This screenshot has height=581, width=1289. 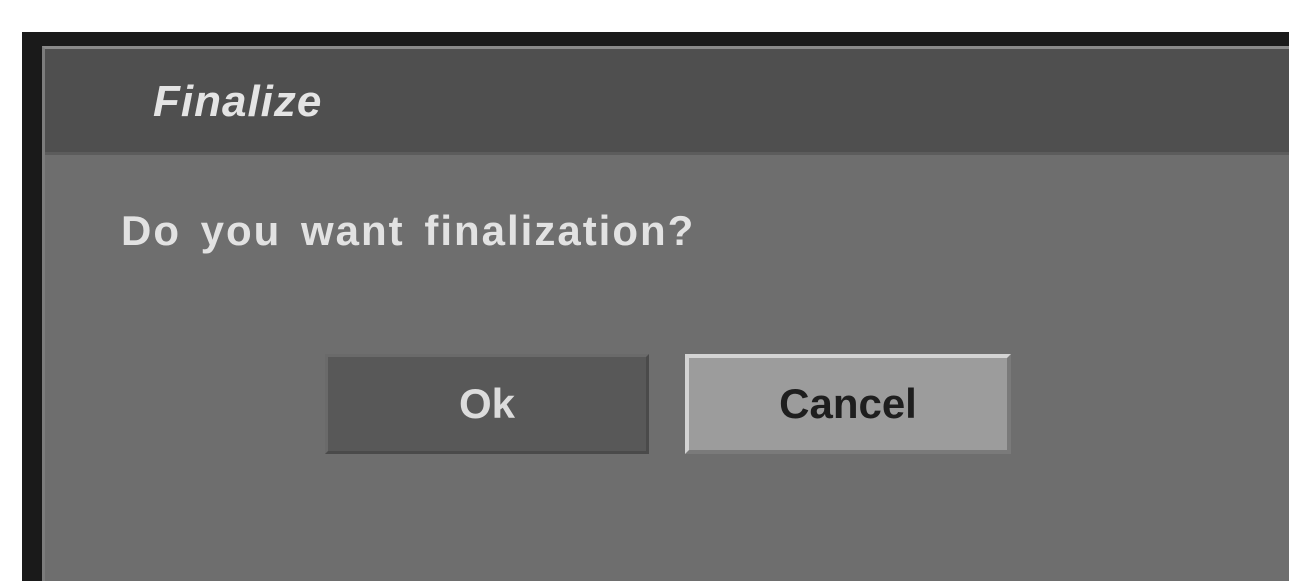 I want to click on dialog-message: Do you want finalization?, so click(x=408, y=230).